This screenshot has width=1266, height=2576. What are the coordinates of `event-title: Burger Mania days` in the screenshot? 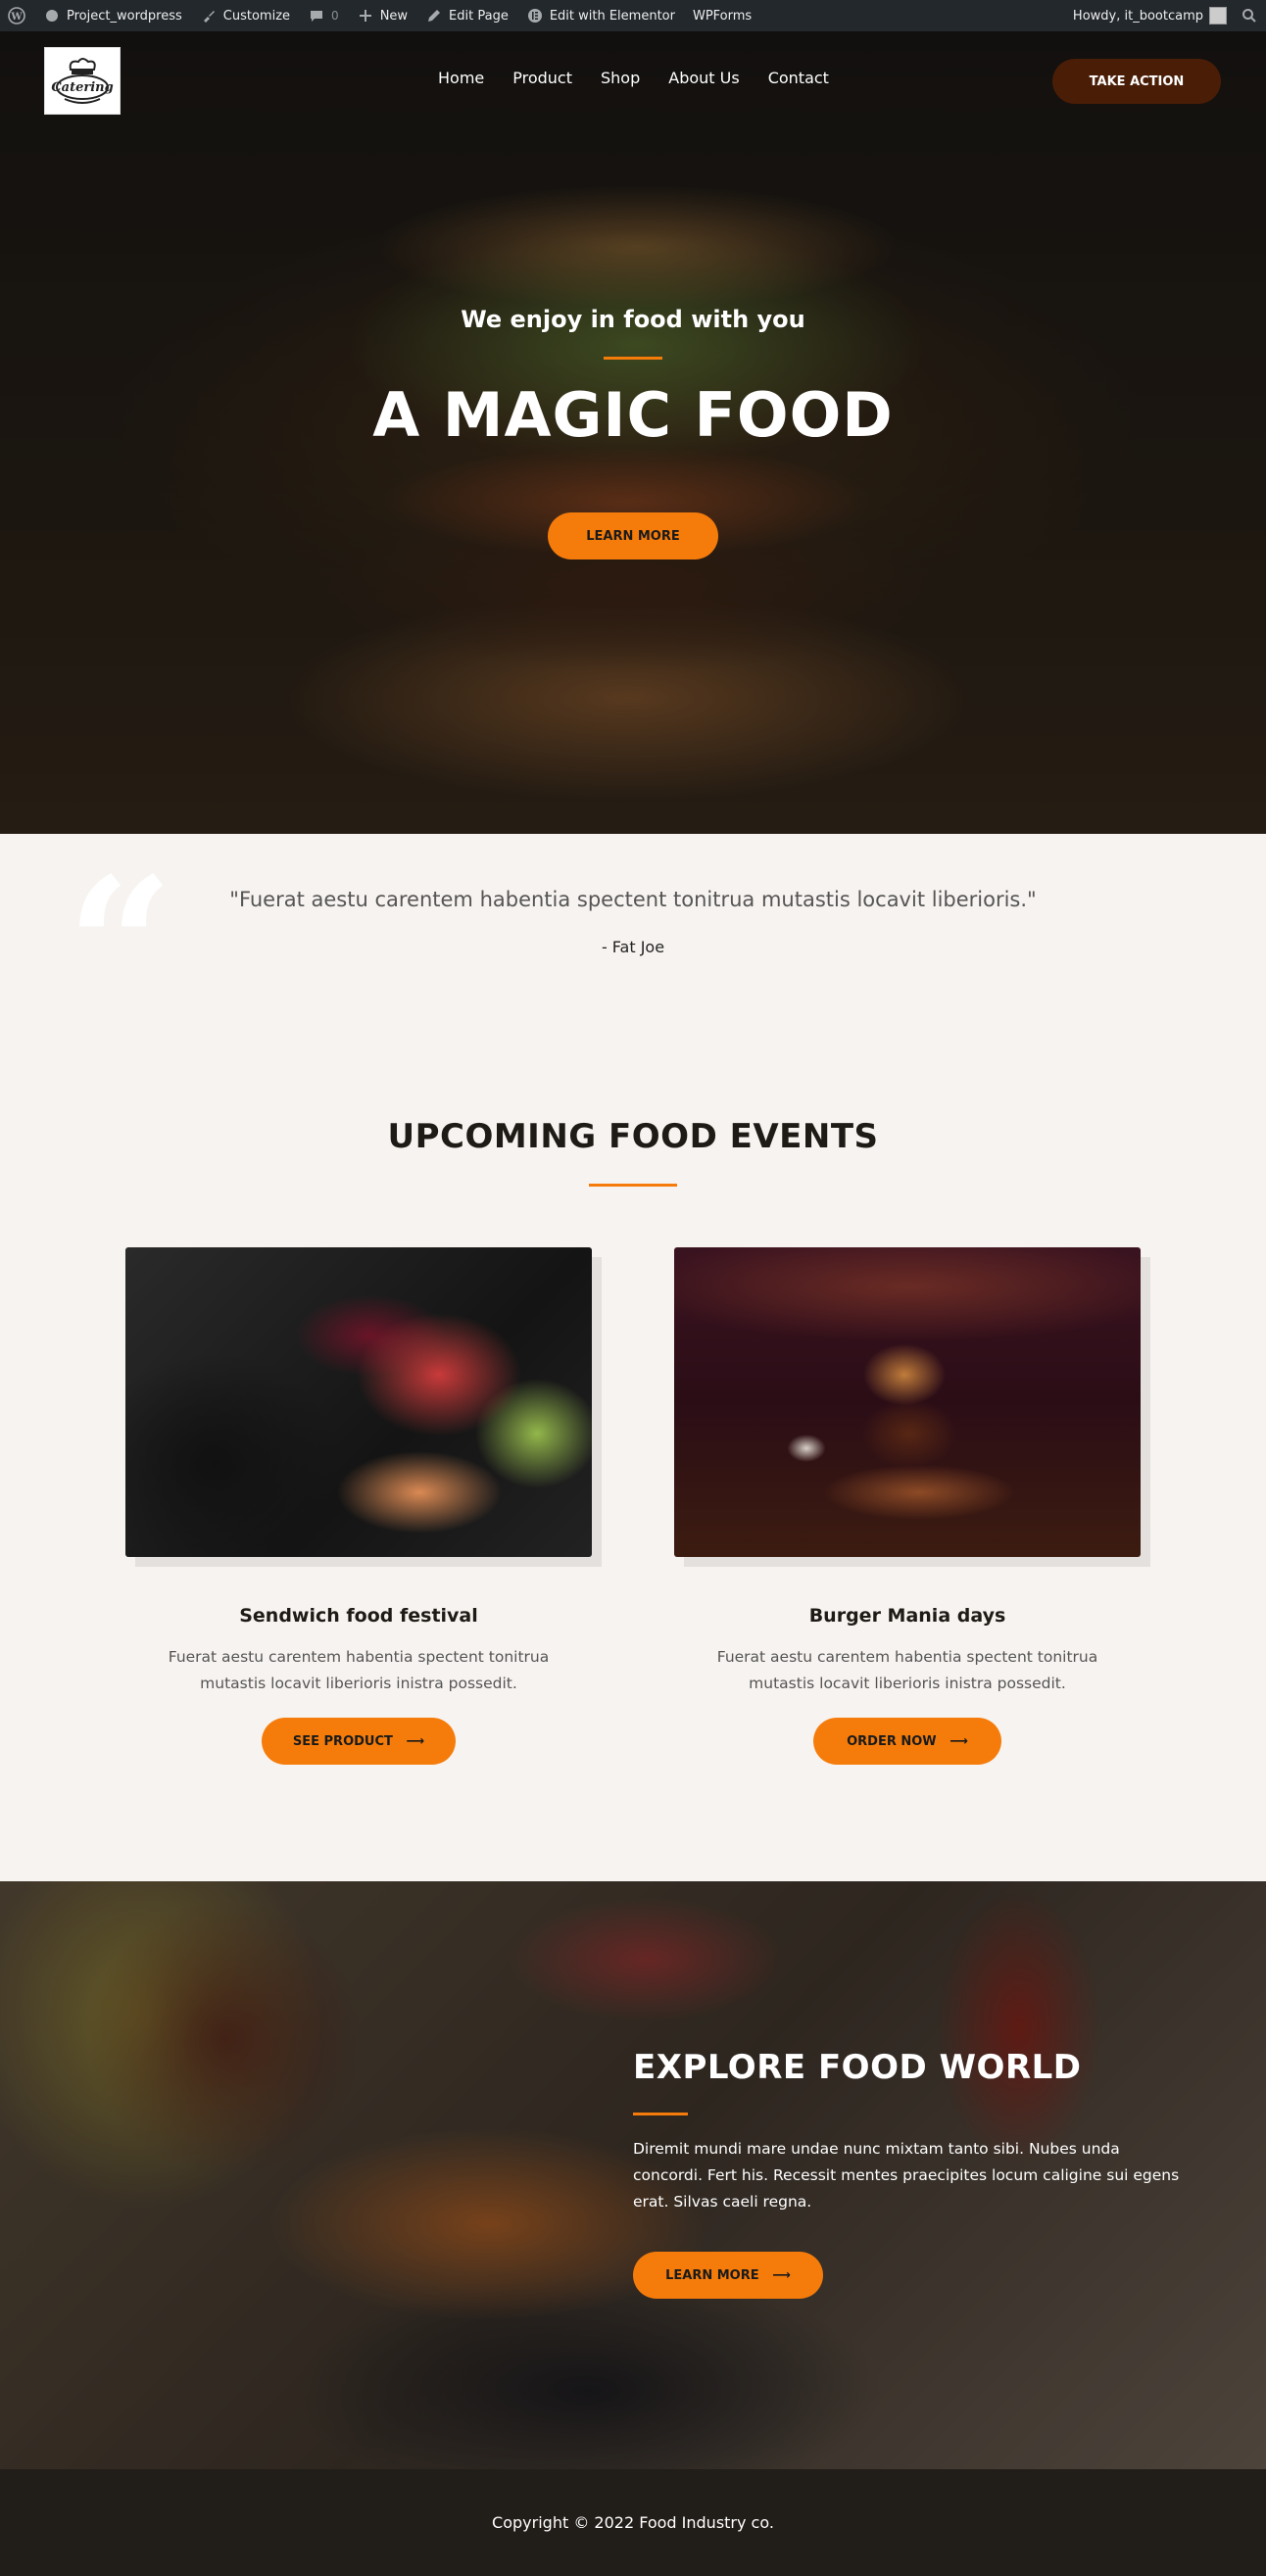 It's located at (907, 1616).